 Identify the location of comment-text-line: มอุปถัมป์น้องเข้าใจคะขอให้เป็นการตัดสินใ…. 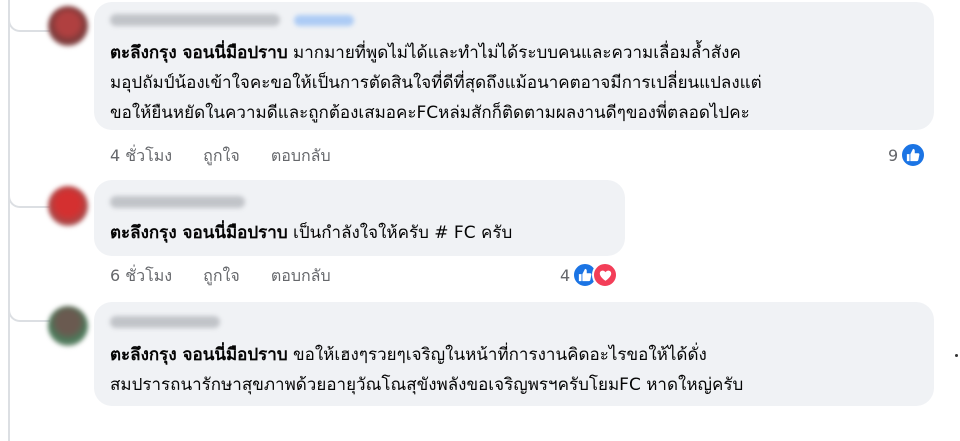
(436, 83).